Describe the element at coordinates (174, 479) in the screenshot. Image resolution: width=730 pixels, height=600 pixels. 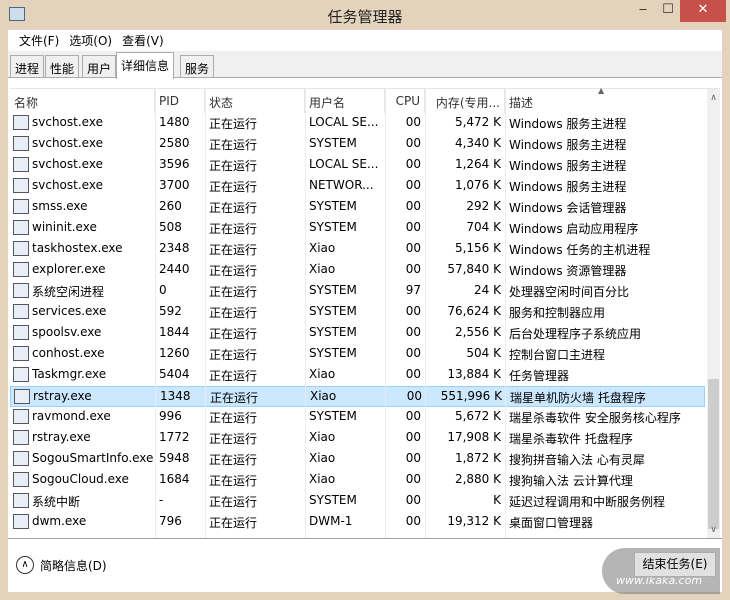
I see `cell-pid: 1684` at that location.